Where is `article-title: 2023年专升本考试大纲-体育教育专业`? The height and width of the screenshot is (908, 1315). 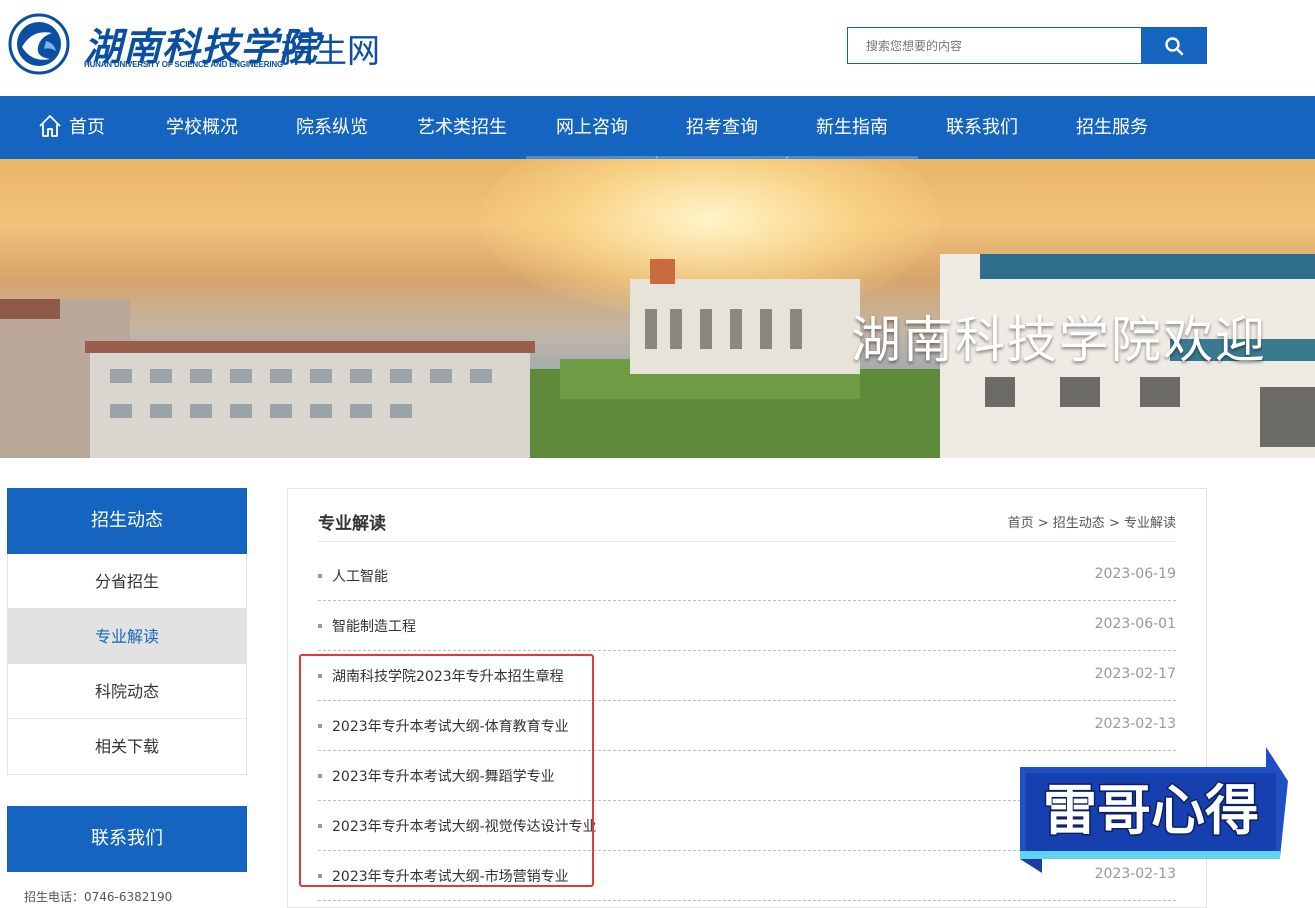 article-title: 2023年专升本考试大纲-体育教育专业 is located at coordinates (450, 726).